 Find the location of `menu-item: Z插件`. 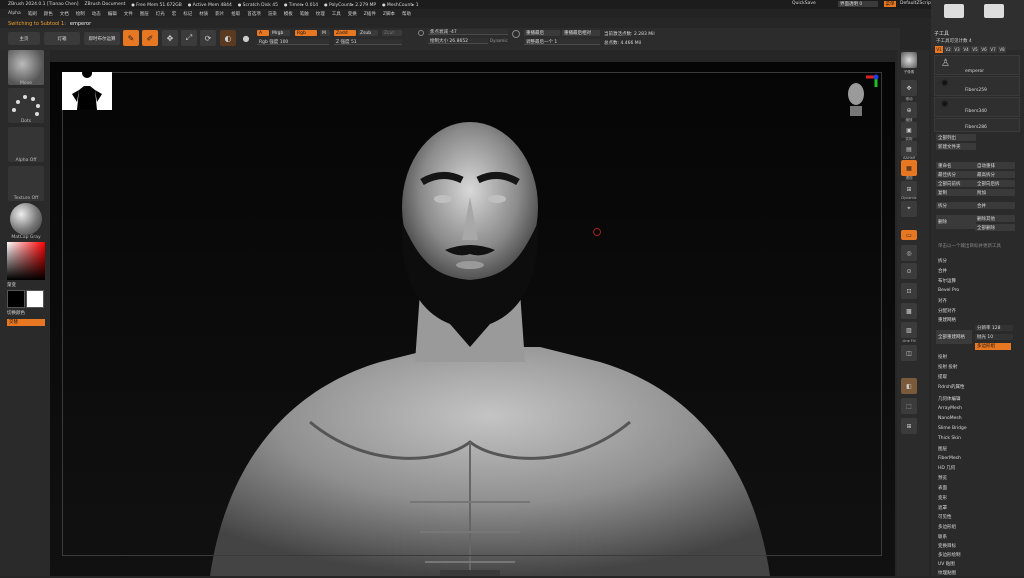

menu-item: Z插件 is located at coordinates (370, 14).